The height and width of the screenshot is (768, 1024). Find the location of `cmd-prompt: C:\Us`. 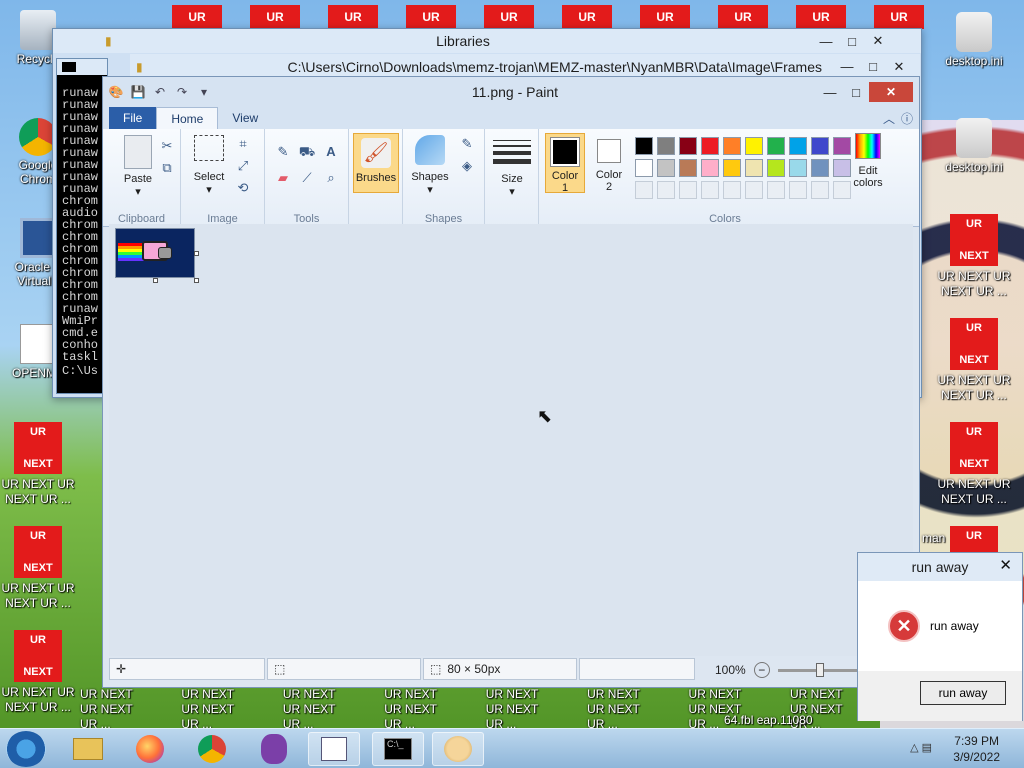

cmd-prompt: C:\Us is located at coordinates (82, 371).